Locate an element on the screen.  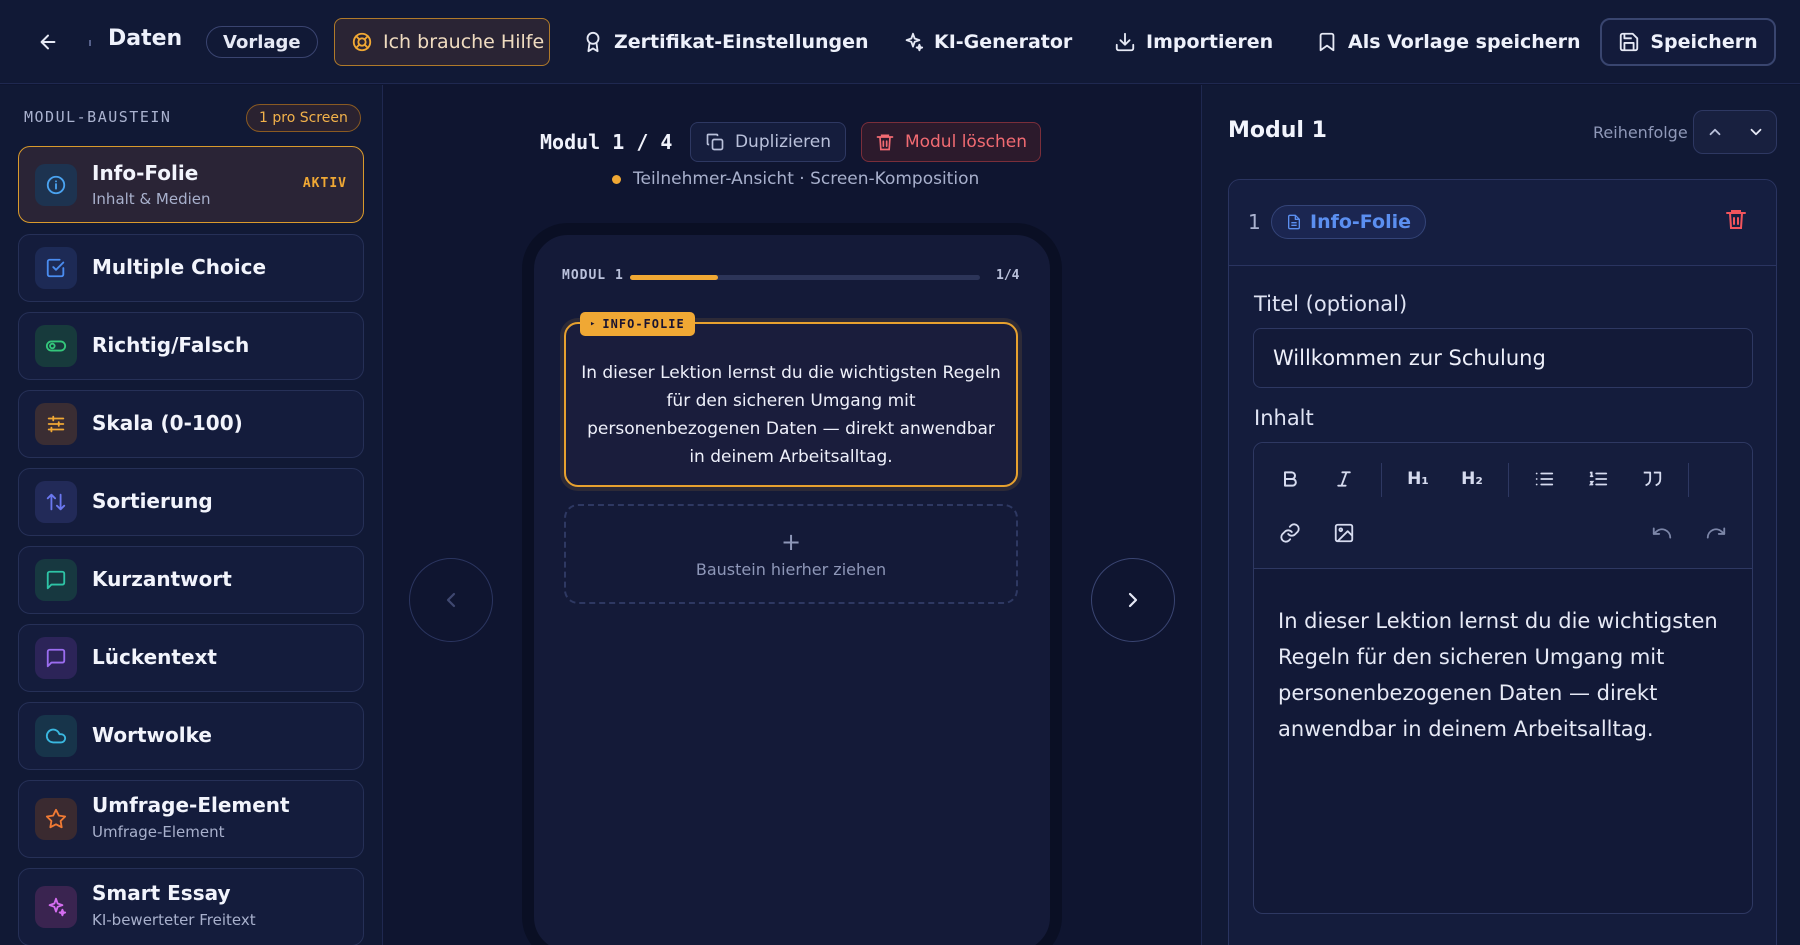
image-icon is located at coordinates (1344, 533).